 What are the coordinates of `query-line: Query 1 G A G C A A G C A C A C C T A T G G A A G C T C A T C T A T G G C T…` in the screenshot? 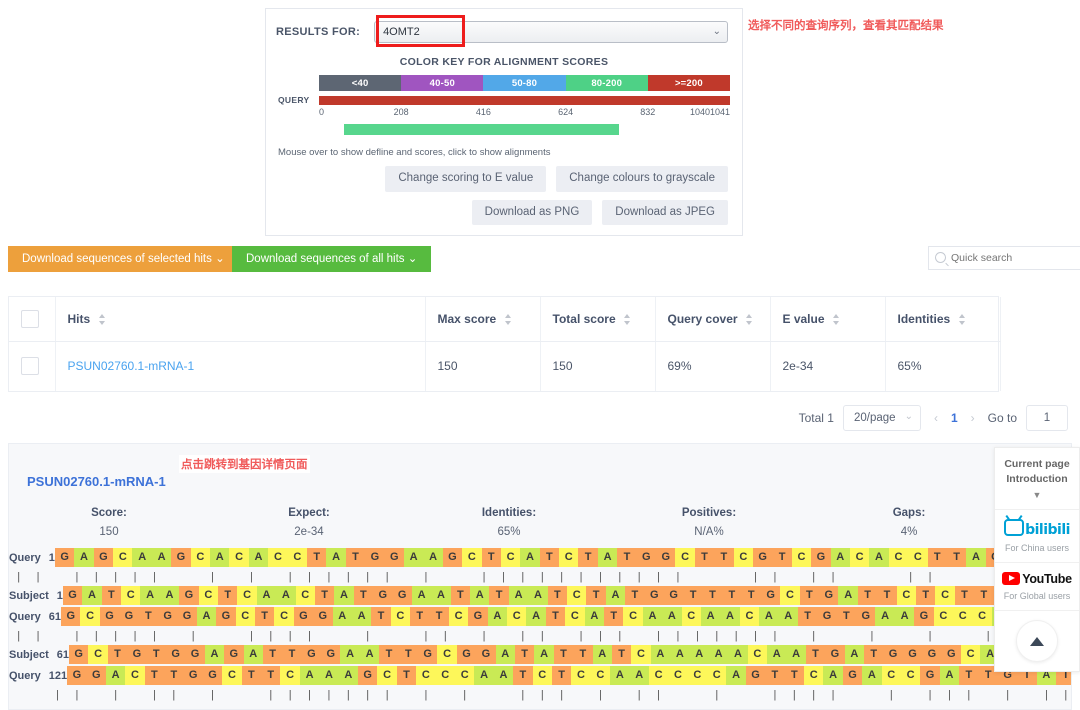 It's located at (540, 557).